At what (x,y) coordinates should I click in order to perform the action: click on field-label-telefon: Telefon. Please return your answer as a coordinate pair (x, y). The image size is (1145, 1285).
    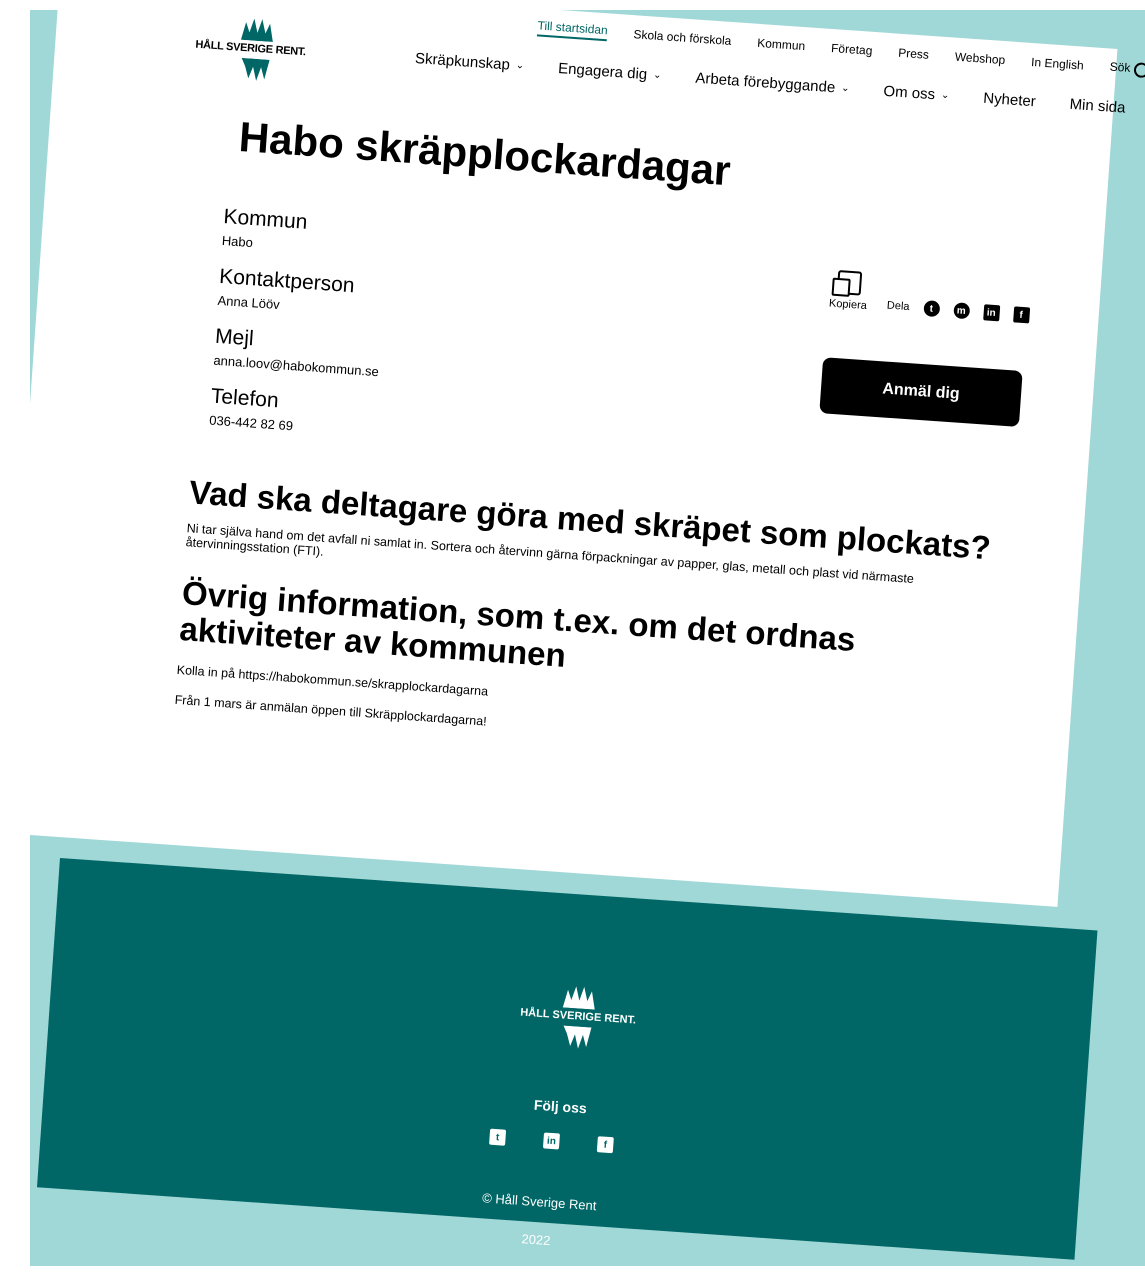
    Looking at the image, I should click on (245, 398).